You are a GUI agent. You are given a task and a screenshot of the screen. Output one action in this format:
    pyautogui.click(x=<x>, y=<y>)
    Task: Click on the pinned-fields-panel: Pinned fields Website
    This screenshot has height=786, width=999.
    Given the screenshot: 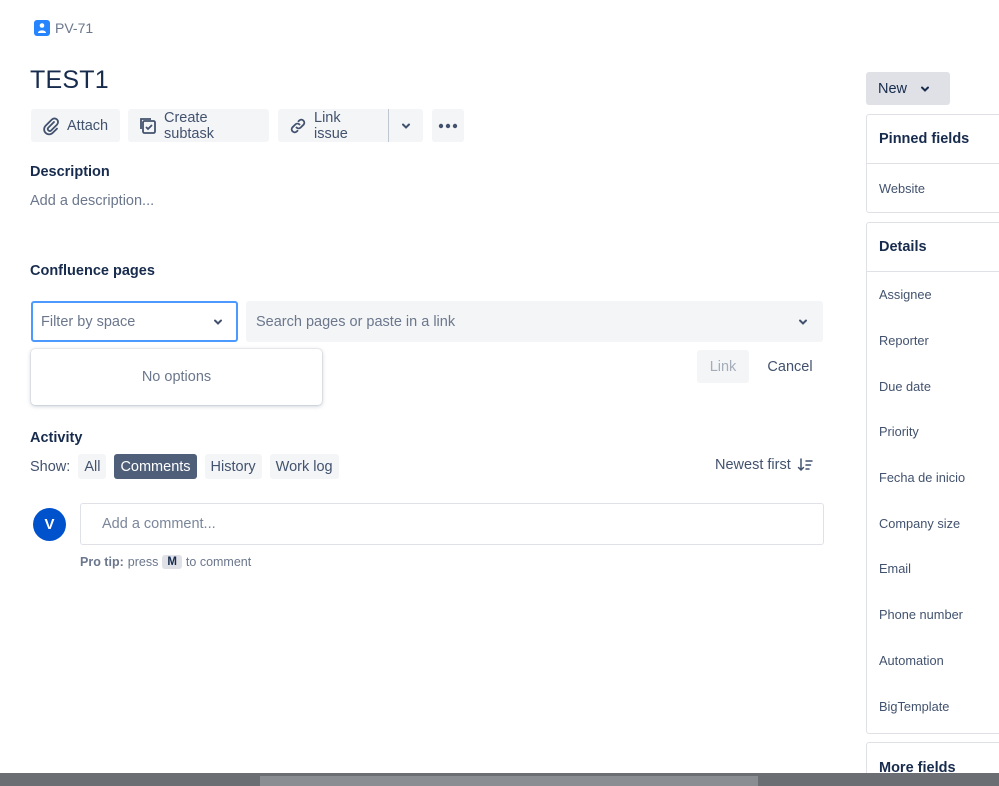 What is the action you would take?
    pyautogui.click(x=932, y=163)
    